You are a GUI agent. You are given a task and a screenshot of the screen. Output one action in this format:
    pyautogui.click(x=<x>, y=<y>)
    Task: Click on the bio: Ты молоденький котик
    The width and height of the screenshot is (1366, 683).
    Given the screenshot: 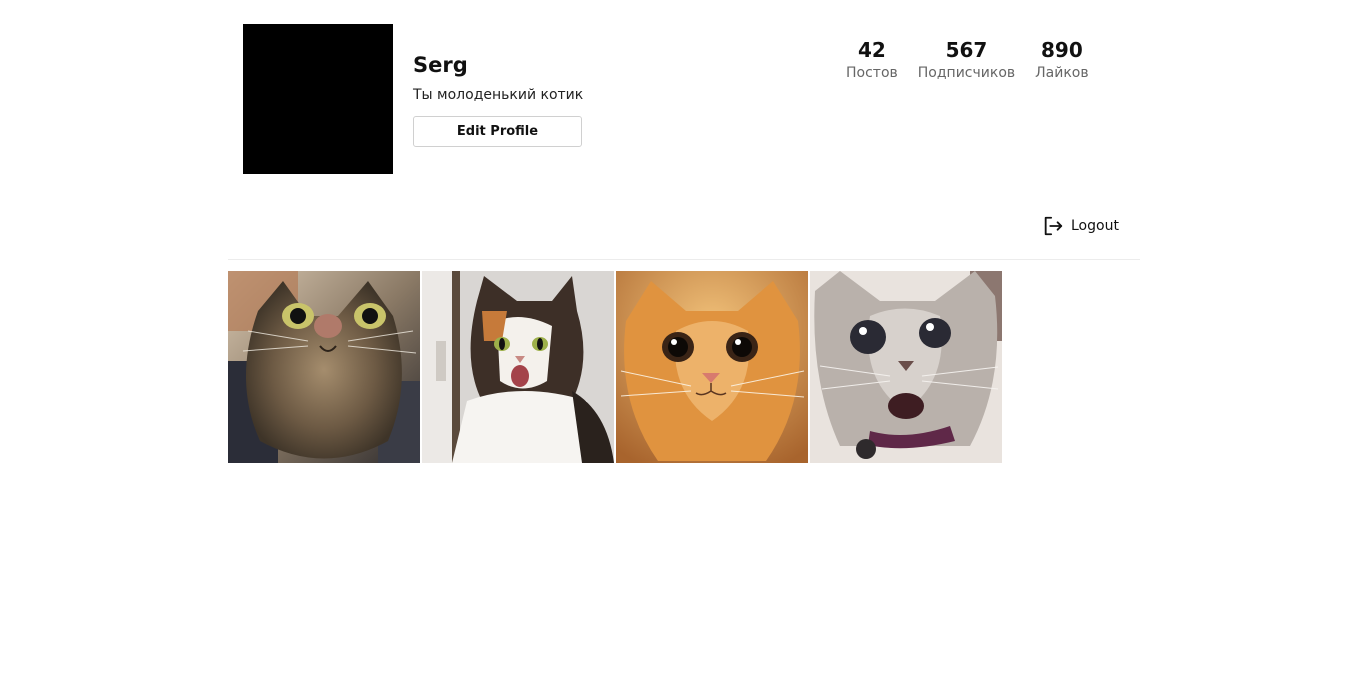 What is the action you would take?
    pyautogui.click(x=498, y=95)
    